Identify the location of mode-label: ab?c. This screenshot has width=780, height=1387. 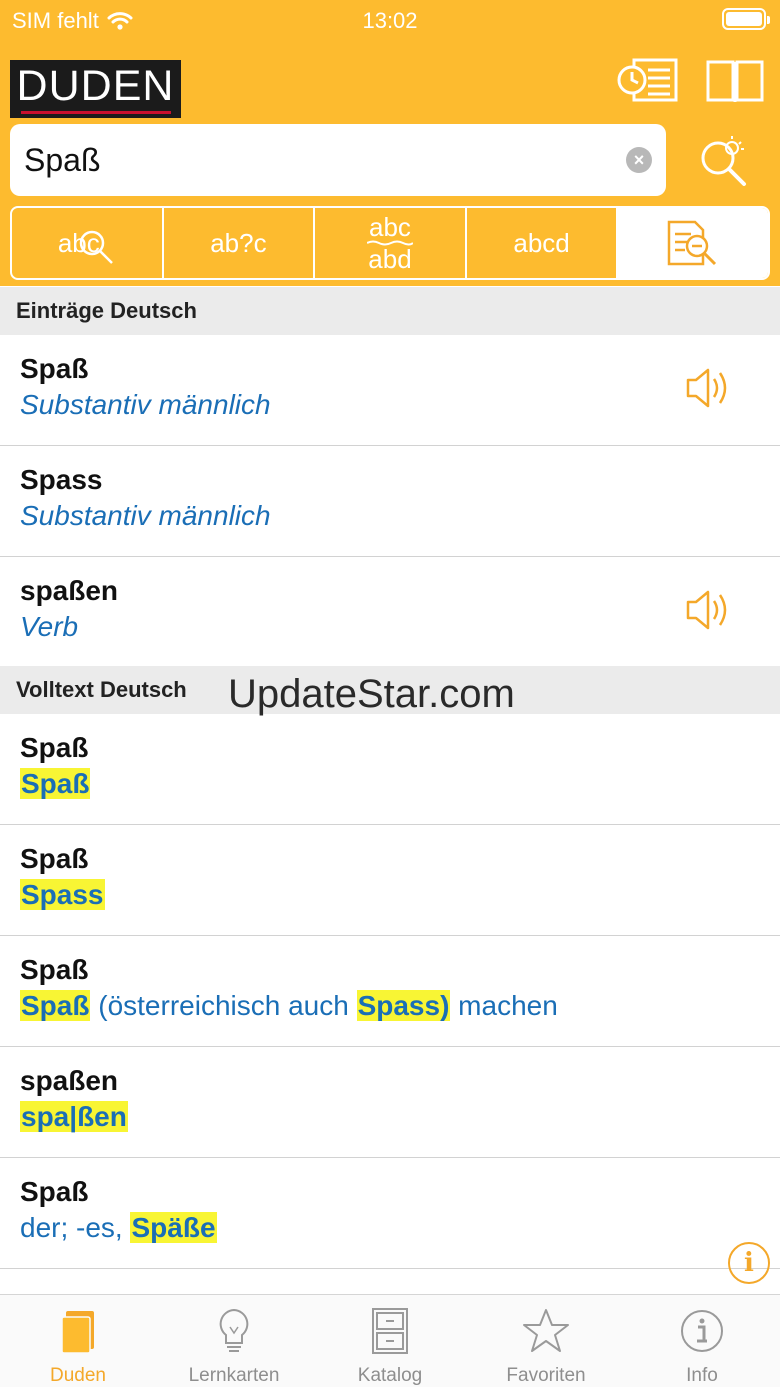
(238, 242).